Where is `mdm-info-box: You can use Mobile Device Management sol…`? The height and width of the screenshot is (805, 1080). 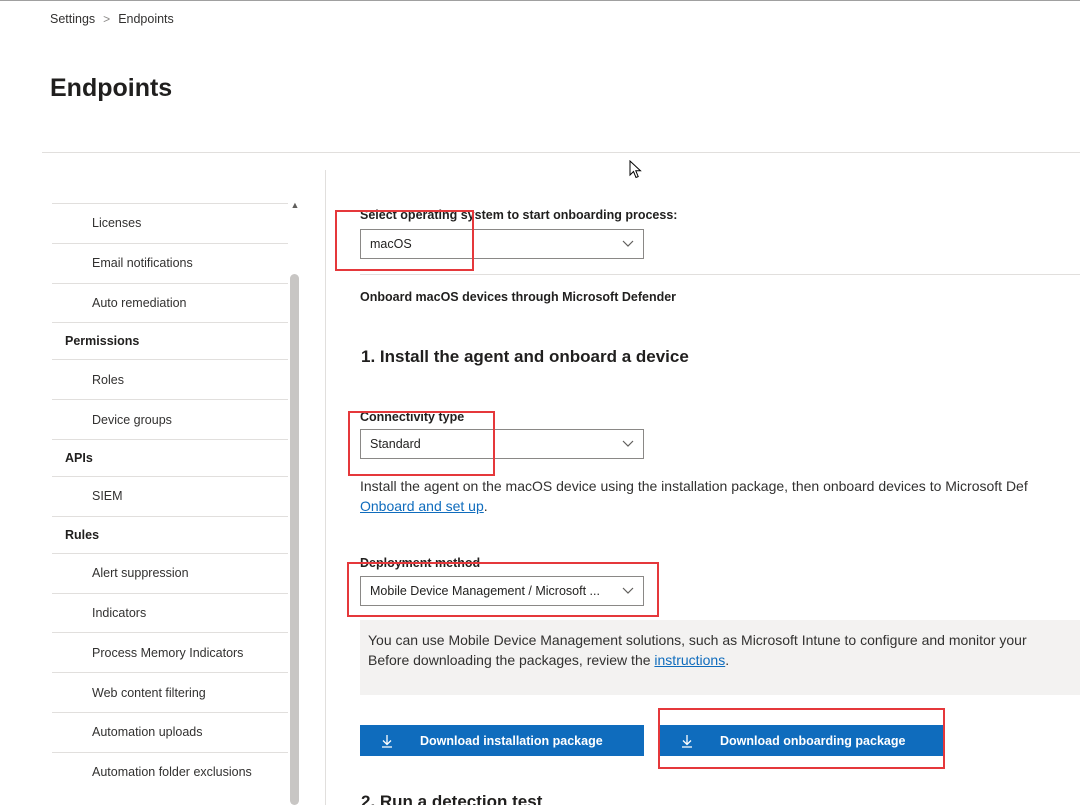 mdm-info-box: You can use Mobile Device Management sol… is located at coordinates (720, 657).